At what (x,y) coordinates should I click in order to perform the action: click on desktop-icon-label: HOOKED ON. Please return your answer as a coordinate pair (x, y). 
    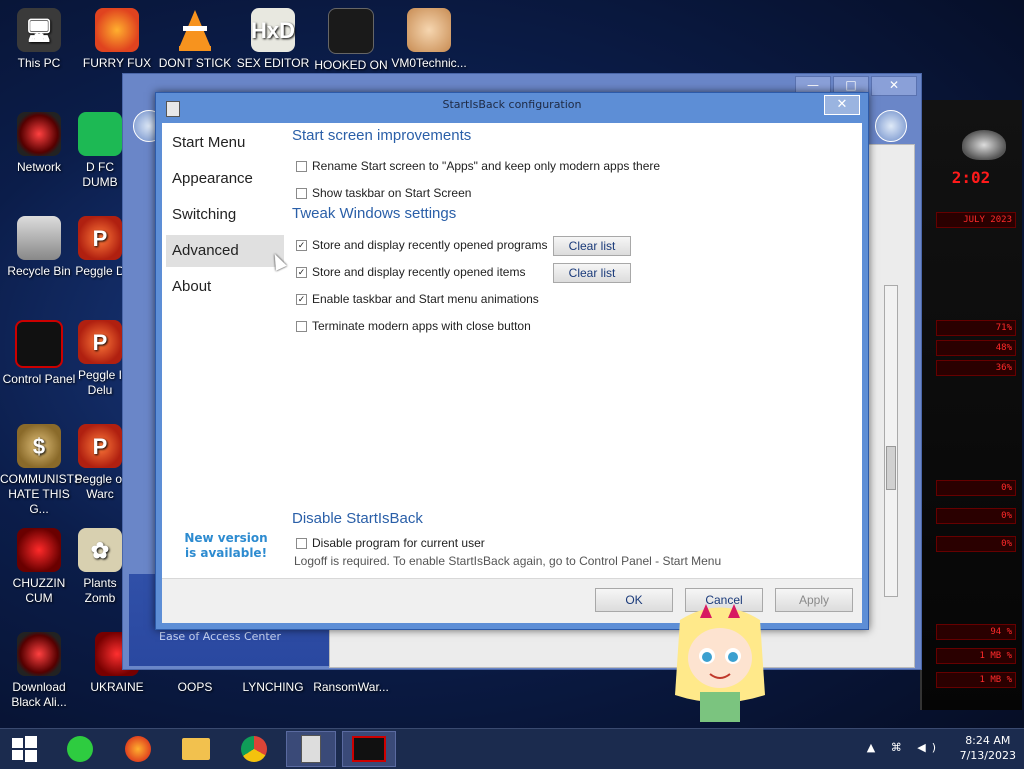
    Looking at the image, I should click on (351, 65).